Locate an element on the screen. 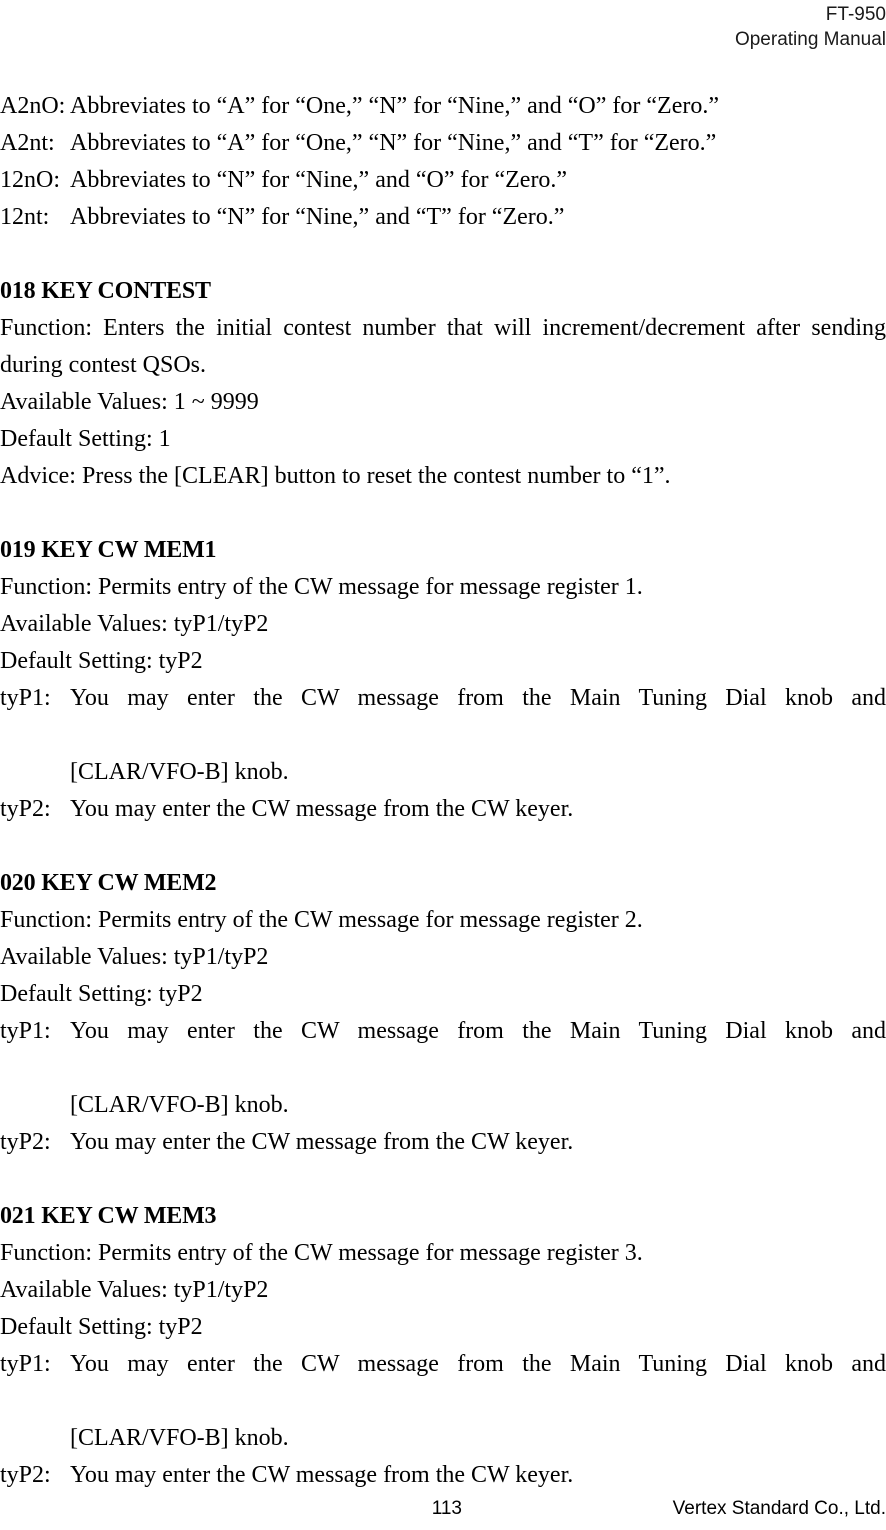 The height and width of the screenshot is (1530, 886). menu-heading-019: 019 KEY CW MEM1 is located at coordinates (108, 550).